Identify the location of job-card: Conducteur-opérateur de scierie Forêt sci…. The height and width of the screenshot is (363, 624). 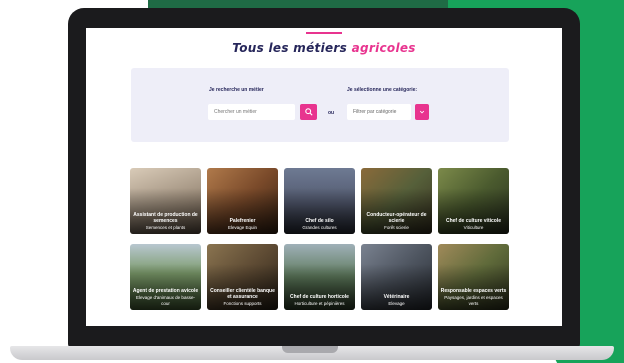
(396, 201).